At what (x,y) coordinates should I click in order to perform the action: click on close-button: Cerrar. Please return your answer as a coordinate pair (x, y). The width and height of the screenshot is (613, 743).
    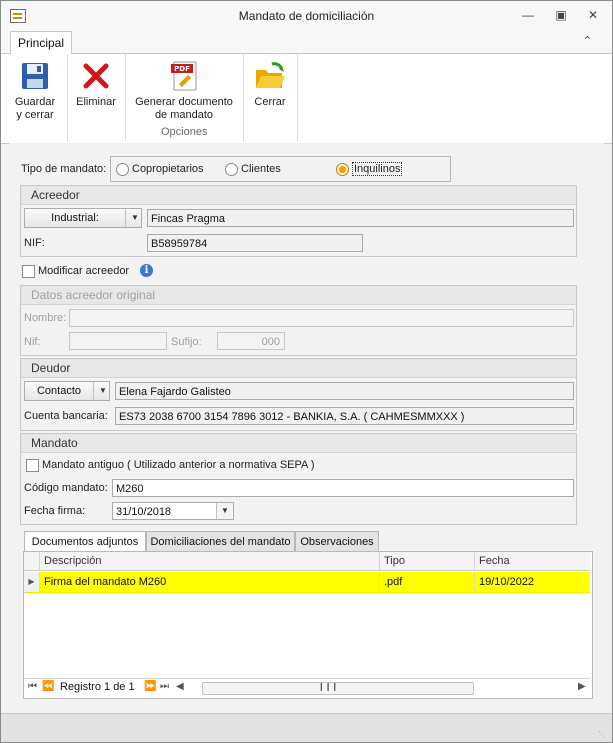
    Looking at the image, I should click on (270, 81).